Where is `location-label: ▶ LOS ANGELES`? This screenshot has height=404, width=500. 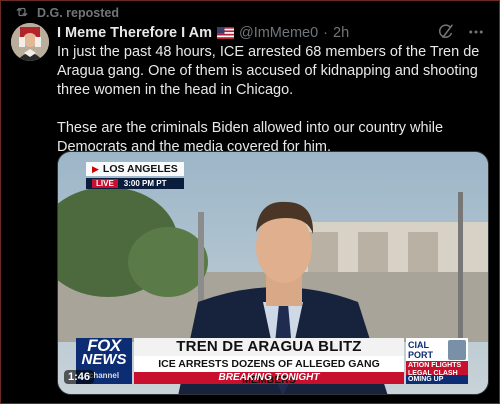 location-label: ▶ LOS ANGELES is located at coordinates (135, 169).